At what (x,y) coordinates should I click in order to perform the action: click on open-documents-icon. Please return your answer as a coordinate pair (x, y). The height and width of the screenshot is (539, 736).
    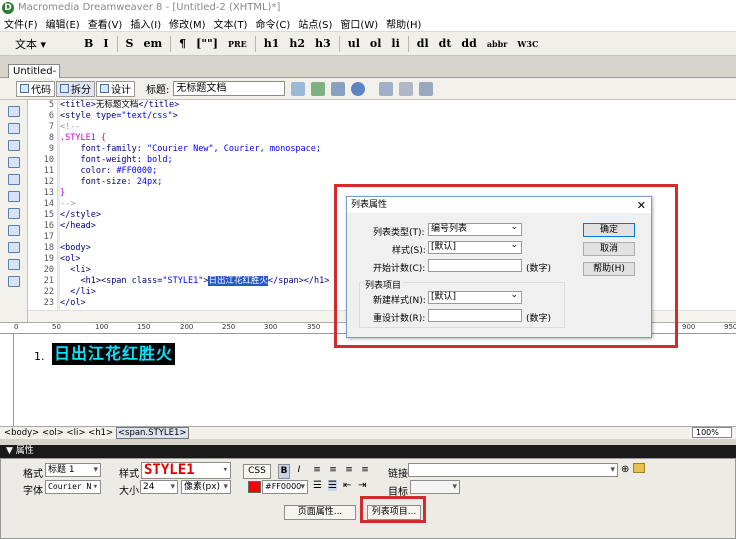
    Looking at the image, I should click on (14, 111).